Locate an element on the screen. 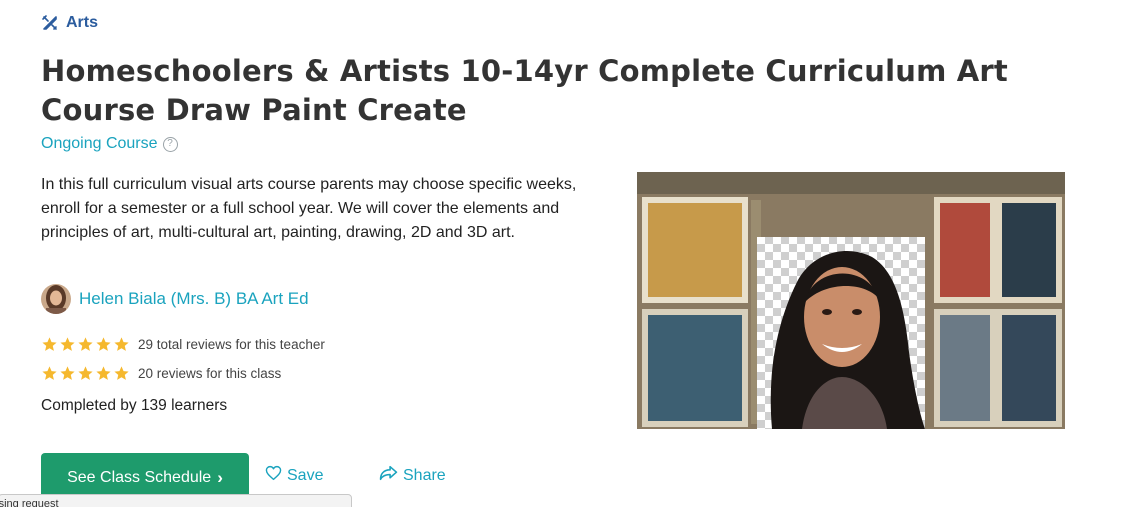 This screenshot has width=1126, height=507. course-type-label: Ongoing Course is located at coordinates (99, 144).